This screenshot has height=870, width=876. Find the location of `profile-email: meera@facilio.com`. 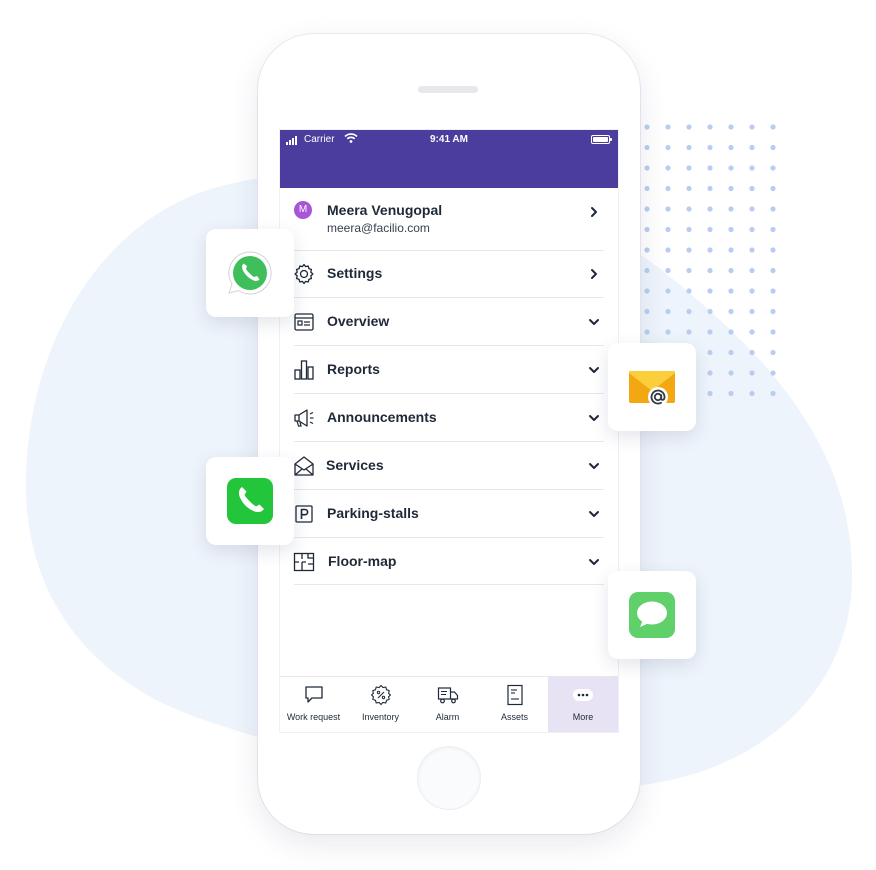

profile-email: meera@facilio.com is located at coordinates (378, 228).